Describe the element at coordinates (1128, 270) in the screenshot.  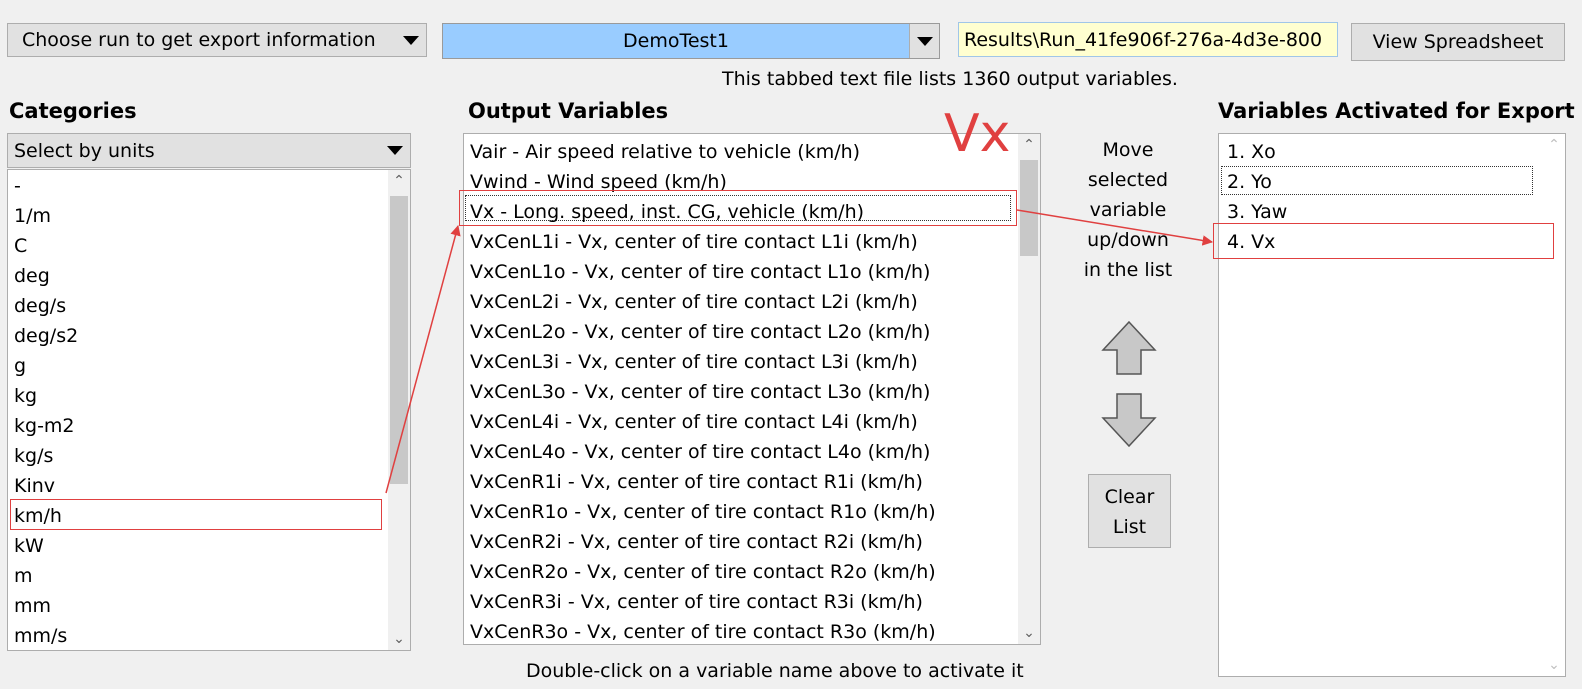
I see `move-line: in the list` at that location.